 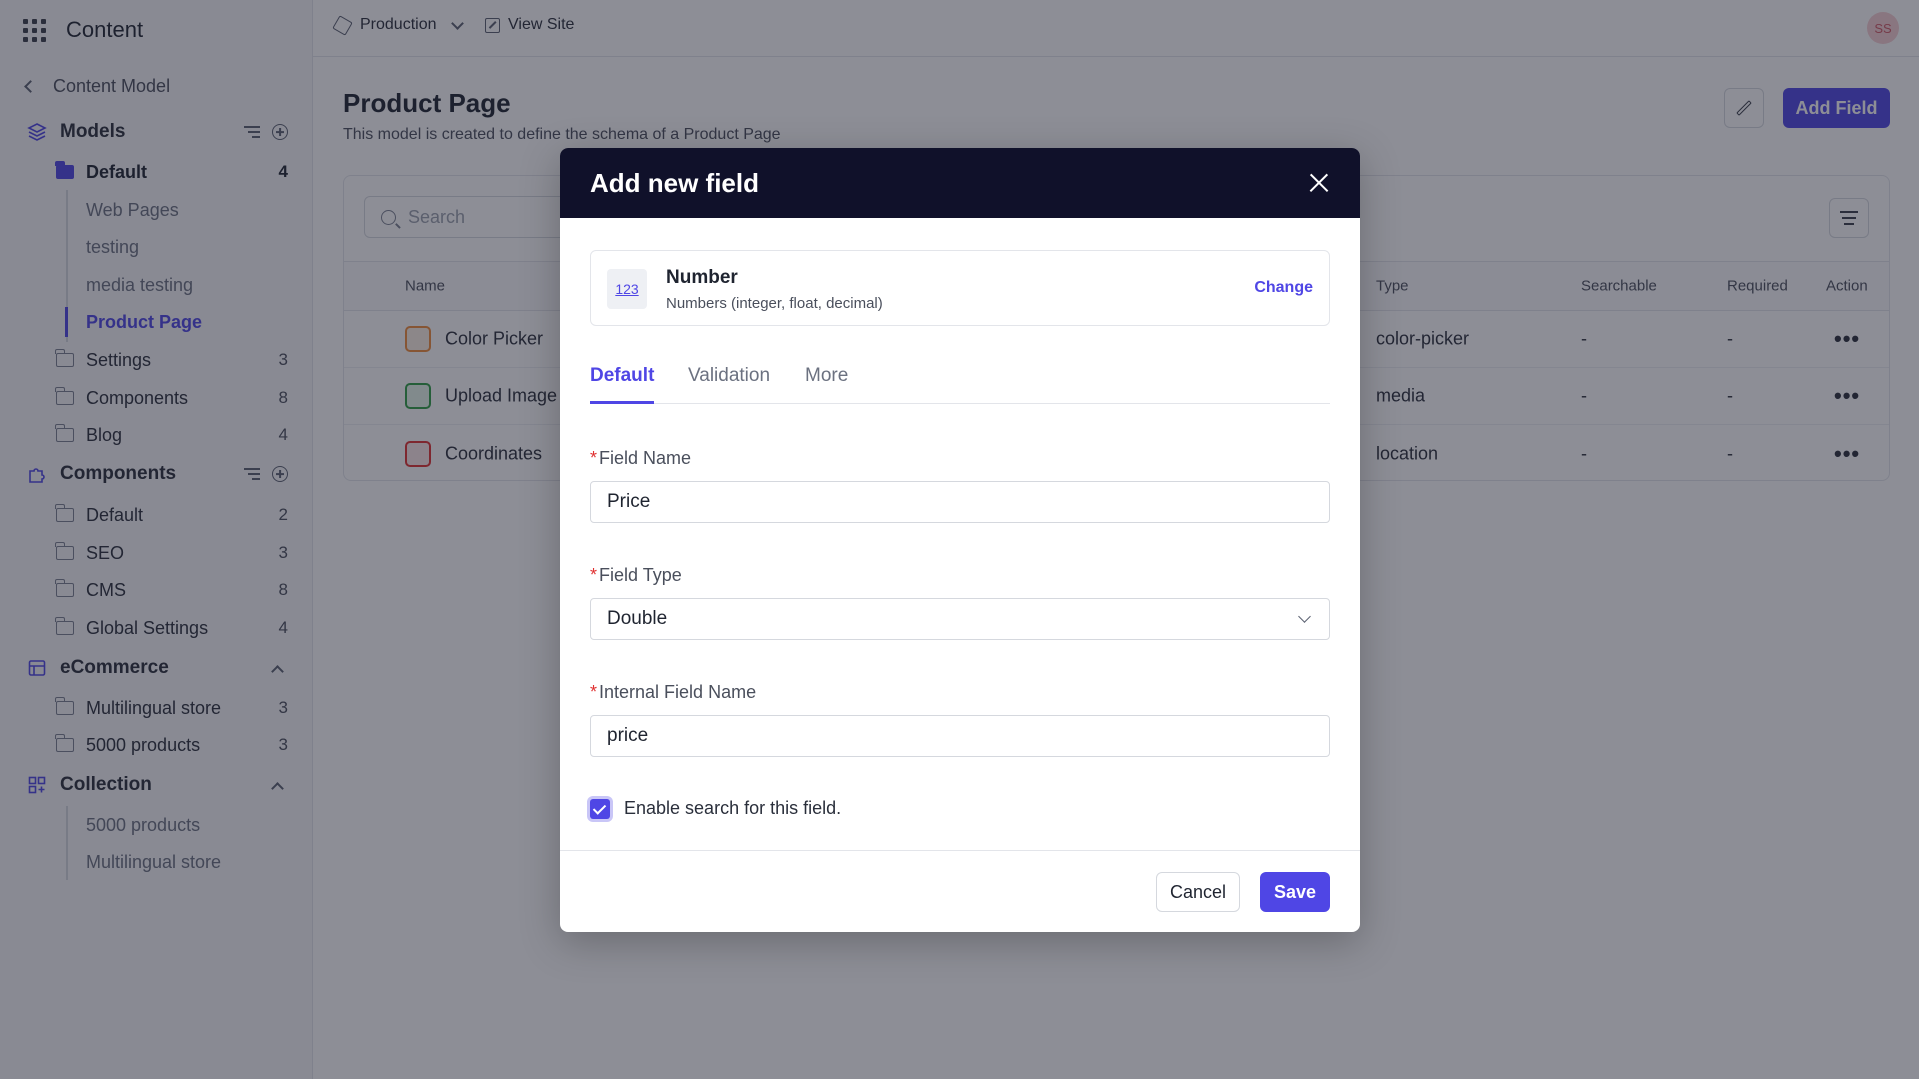 What do you see at coordinates (678, 692) in the screenshot?
I see `label-text: Internal Field Name` at bounding box center [678, 692].